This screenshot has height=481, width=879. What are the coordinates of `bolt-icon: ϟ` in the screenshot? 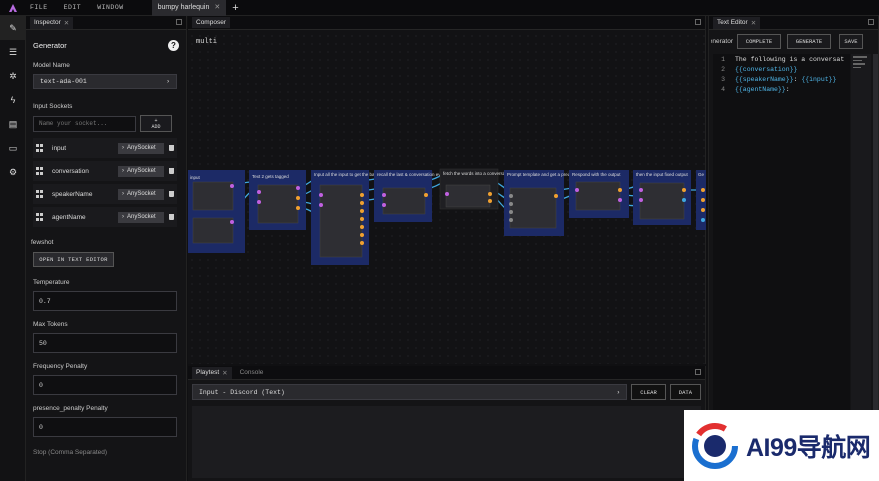 It's located at (13, 100).